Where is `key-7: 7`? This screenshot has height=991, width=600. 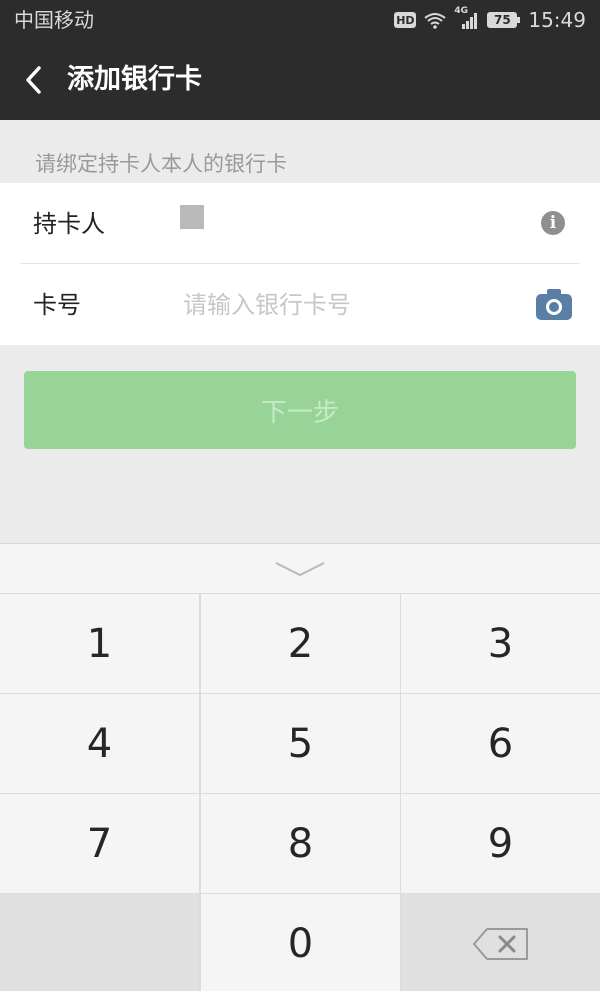
key-7: 7 is located at coordinates (99, 843).